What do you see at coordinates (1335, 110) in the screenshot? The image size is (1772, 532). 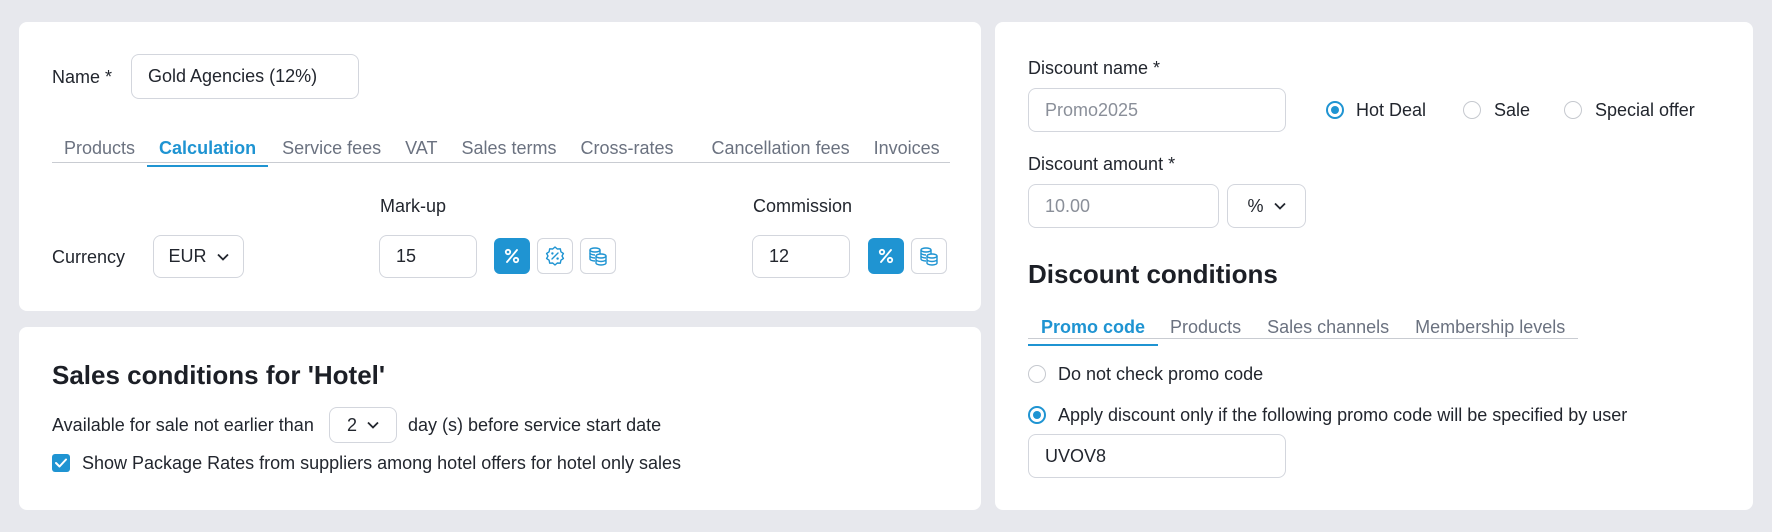 I see `type-hot-deal-radio` at bounding box center [1335, 110].